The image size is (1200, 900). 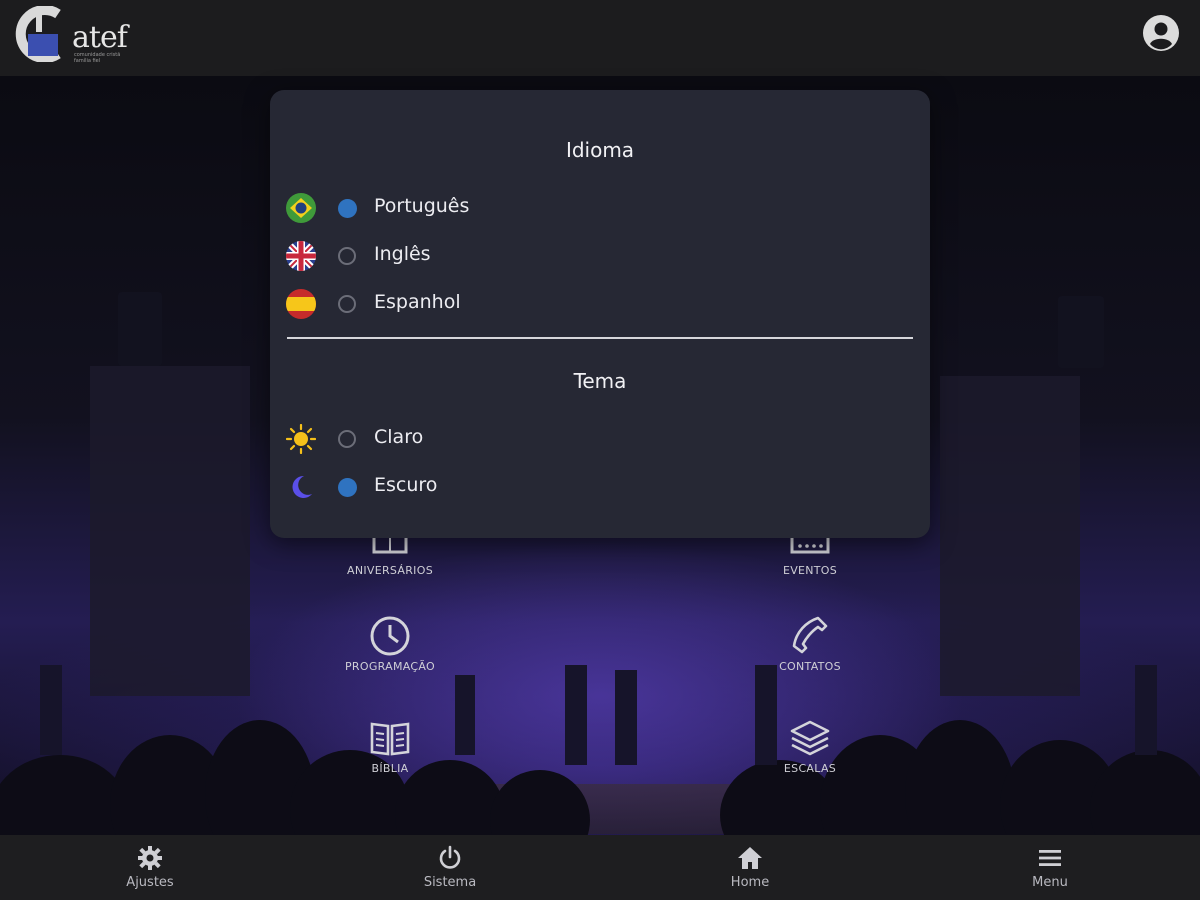 I want to click on clock-icon, so click(x=390, y=636).